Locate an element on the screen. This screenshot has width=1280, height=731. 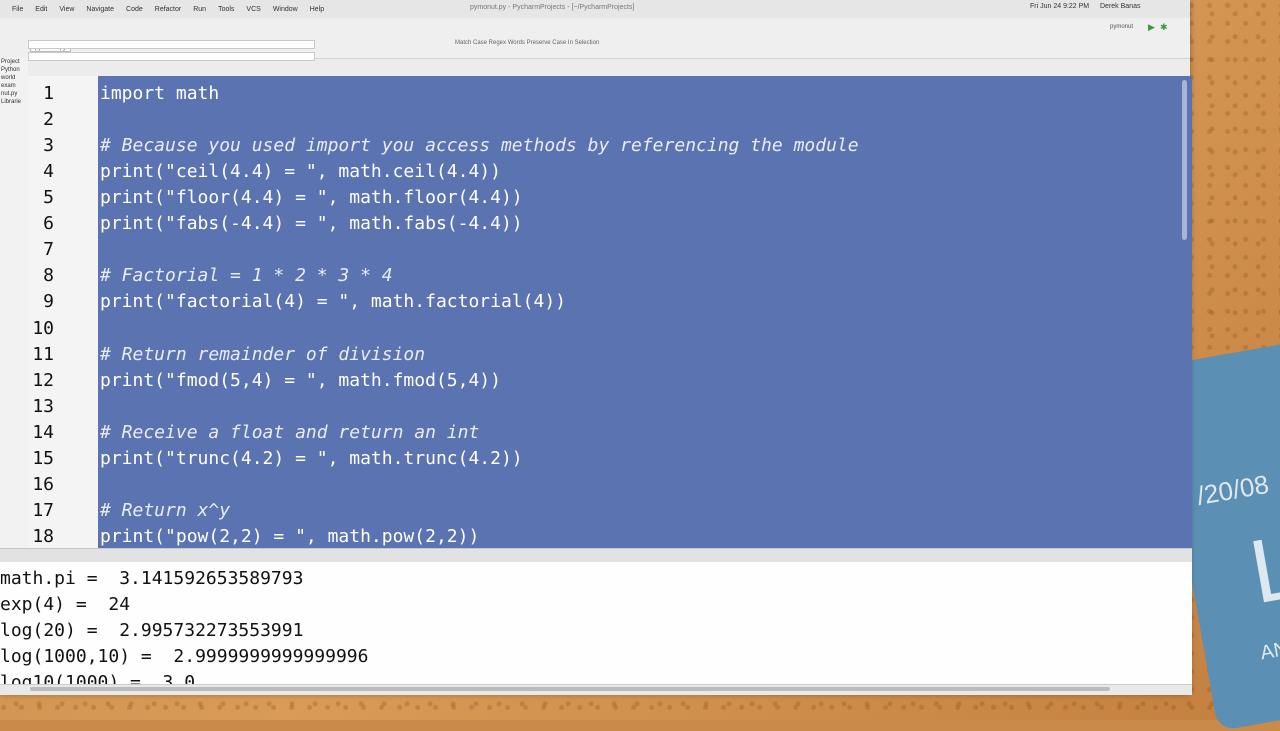
code-line: print("fmod(5,4) = ", math.fmod(5,4)) is located at coordinates (300, 380).